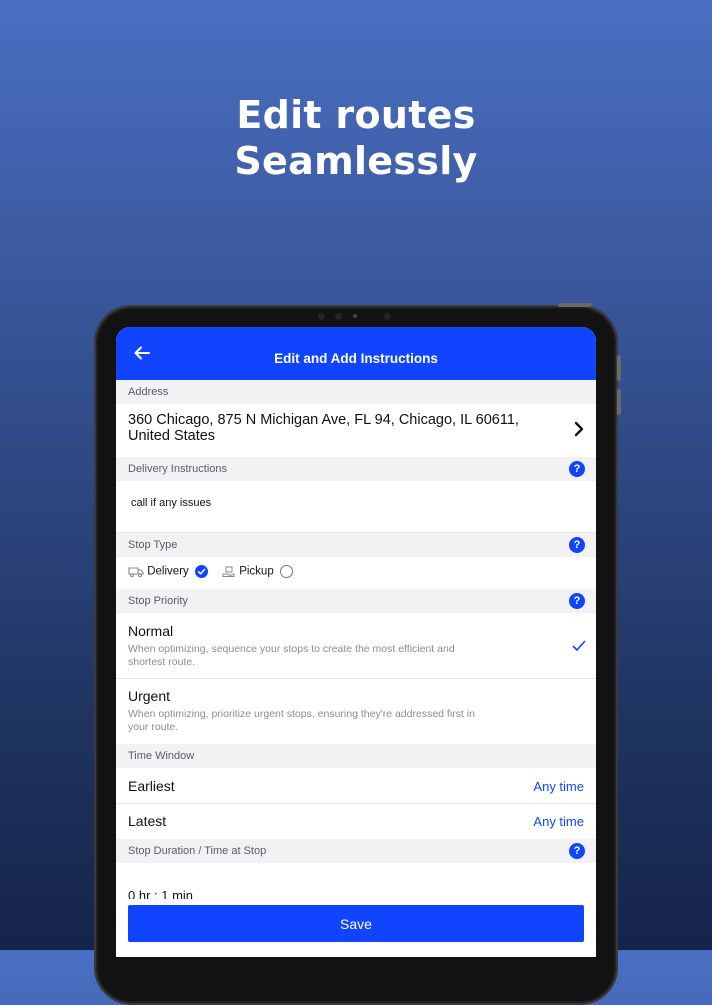  Describe the element at coordinates (149, 696) in the screenshot. I see `priority-urgent-title: Urgent` at that location.